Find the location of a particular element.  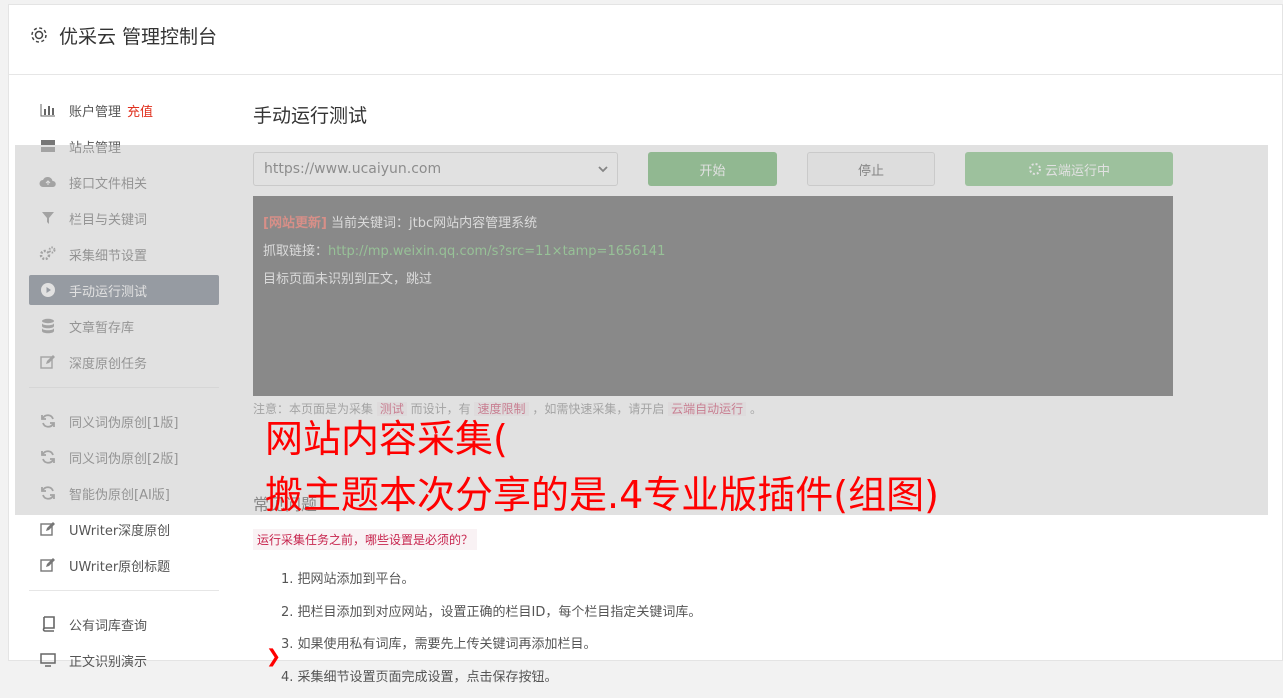

sidebar-item-public-dictionary: 公有词库查询 is located at coordinates (124, 624).